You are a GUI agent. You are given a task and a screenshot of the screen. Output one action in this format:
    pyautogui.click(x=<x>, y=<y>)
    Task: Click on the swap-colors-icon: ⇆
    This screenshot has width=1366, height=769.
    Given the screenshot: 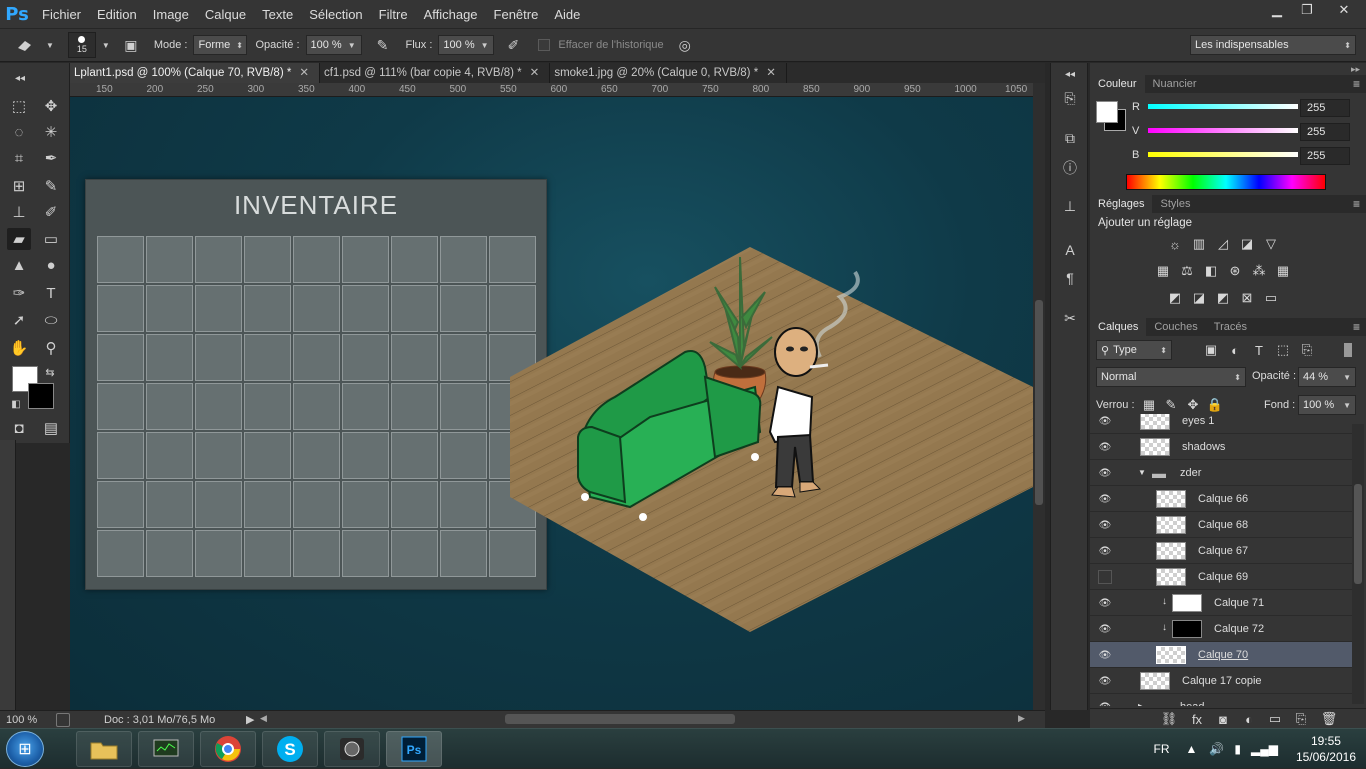 What is the action you would take?
    pyautogui.click(x=50, y=372)
    